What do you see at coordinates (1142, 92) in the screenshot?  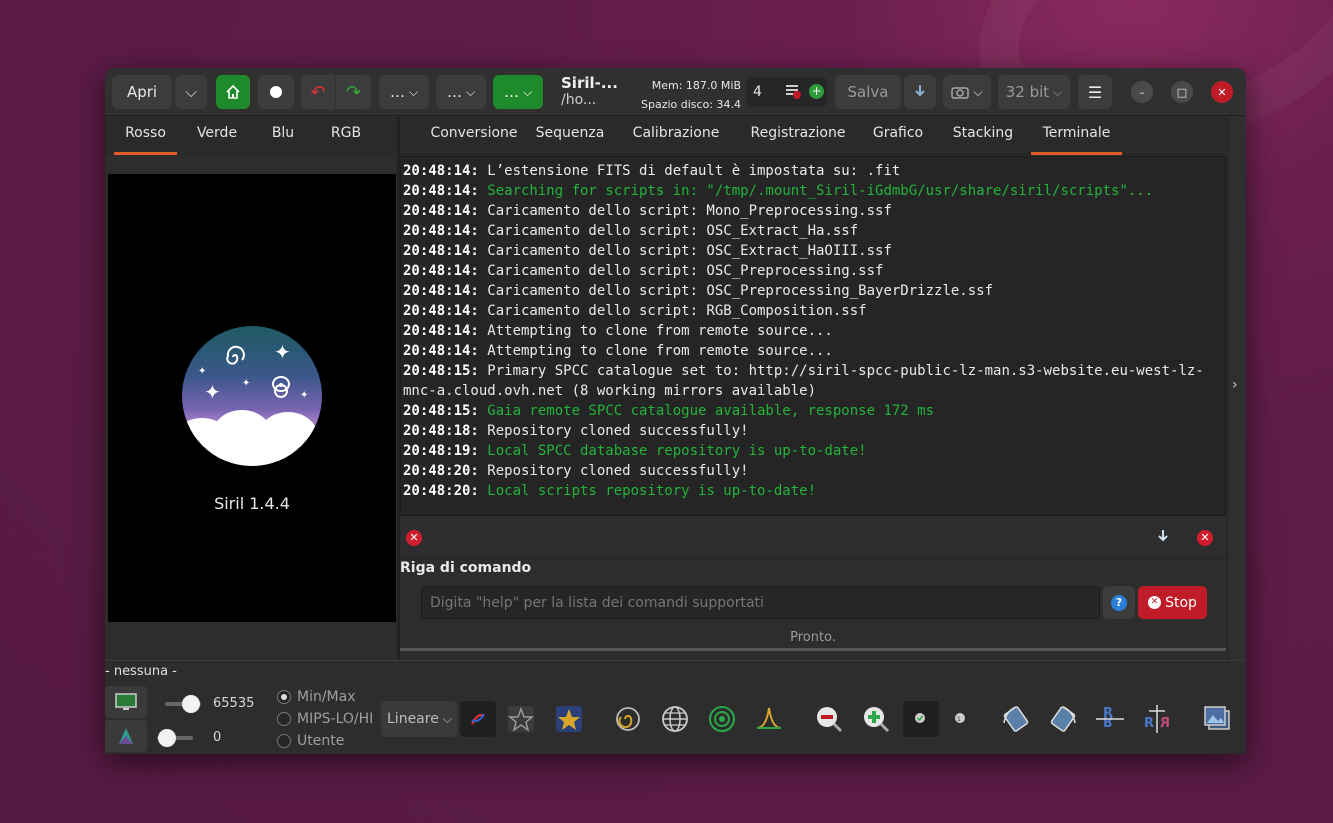 I see `minimize-button: –` at bounding box center [1142, 92].